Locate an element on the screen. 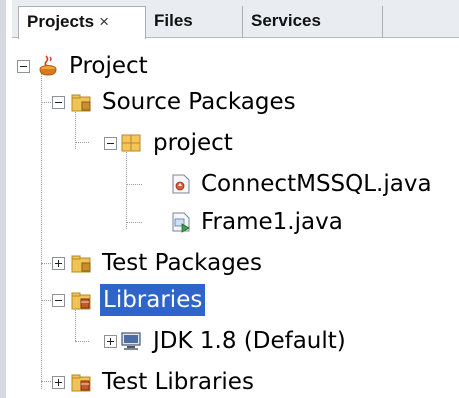 This screenshot has width=459, height=398. test-libraries-folder-icon is located at coordinates (81, 383).